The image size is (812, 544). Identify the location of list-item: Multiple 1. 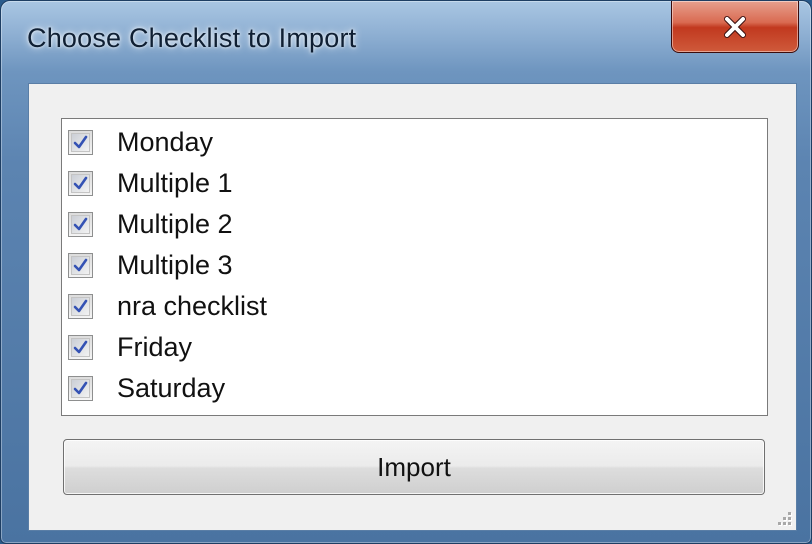
(414, 183).